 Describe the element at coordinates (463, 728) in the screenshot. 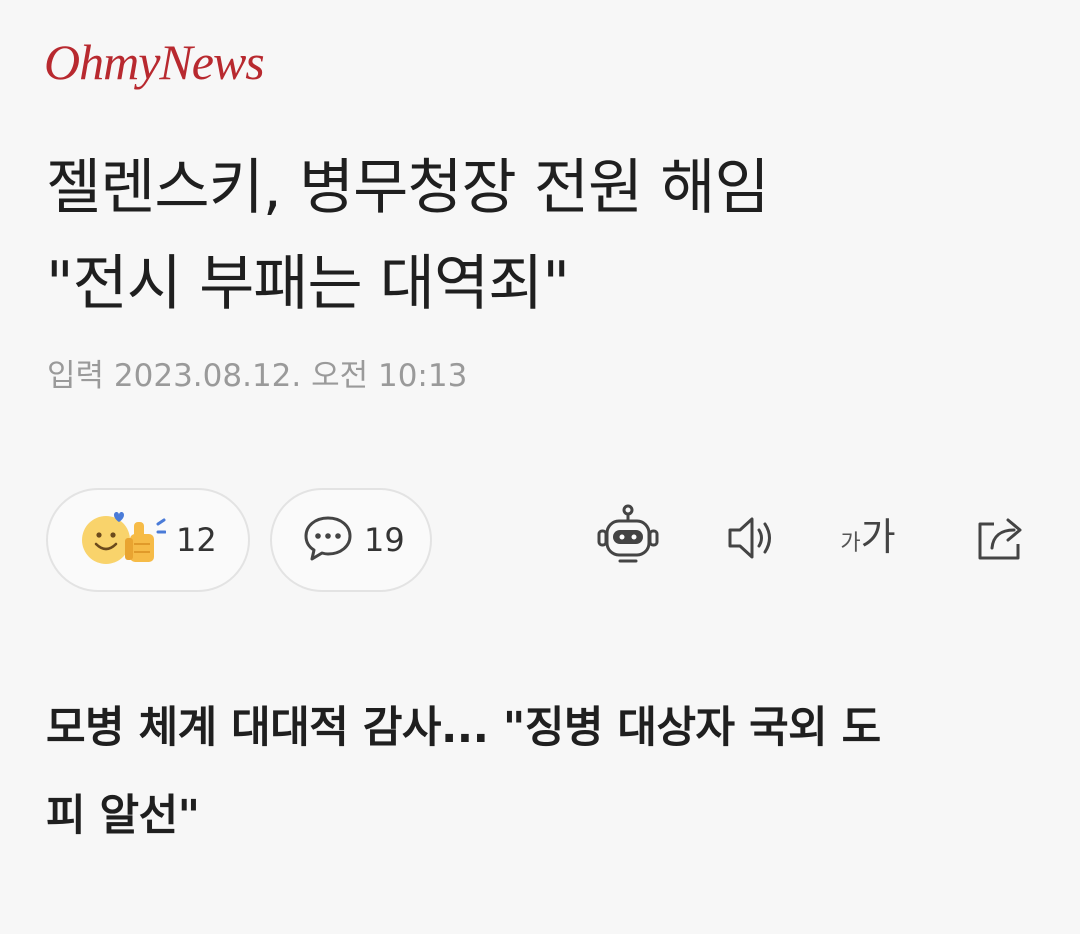

I see `subheadline-line-1: 모병 체계 대대적 감사... "징병 대상자 국외 도` at that location.